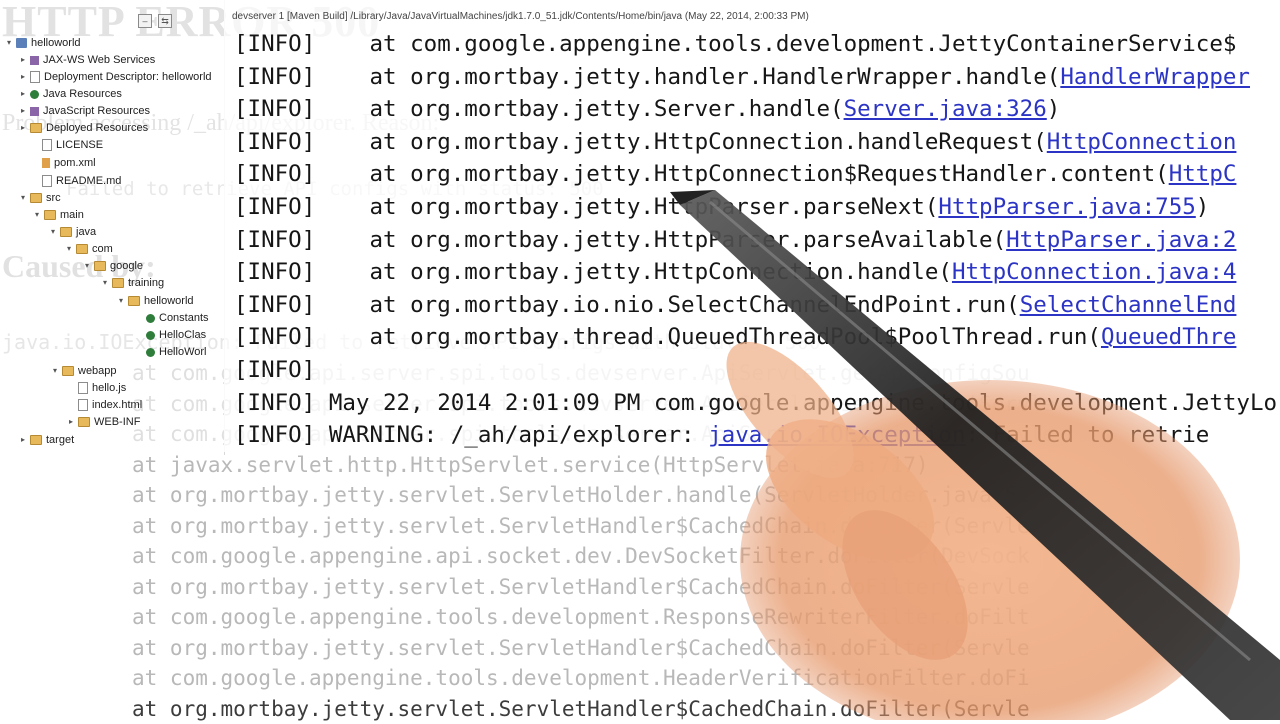  What do you see at coordinates (72, 232) in the screenshot?
I see `tree-item: ▾ java` at bounding box center [72, 232].